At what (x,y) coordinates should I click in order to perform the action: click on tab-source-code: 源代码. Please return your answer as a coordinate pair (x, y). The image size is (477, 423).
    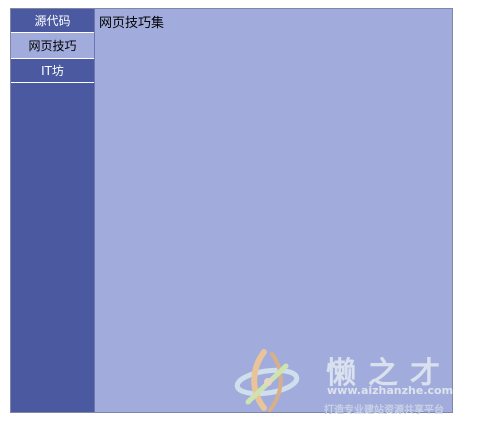
    Looking at the image, I should click on (52, 21).